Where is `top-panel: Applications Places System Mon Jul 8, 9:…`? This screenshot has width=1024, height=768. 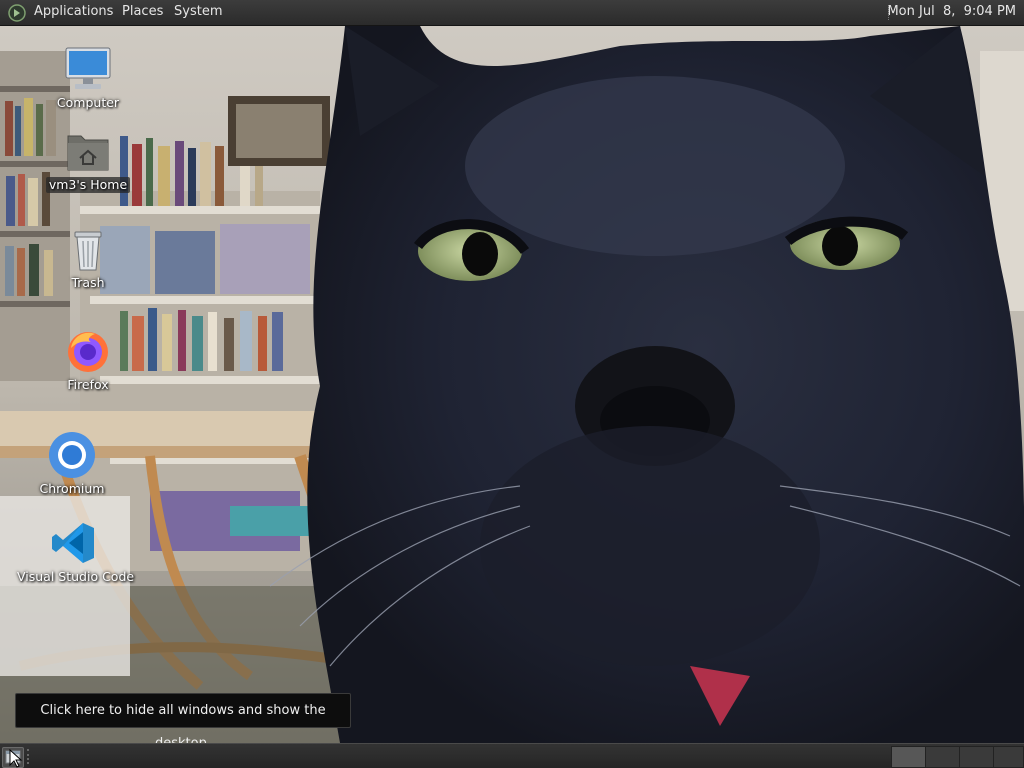 top-panel: Applications Places System Mon Jul 8, 9:… is located at coordinates (512, 13).